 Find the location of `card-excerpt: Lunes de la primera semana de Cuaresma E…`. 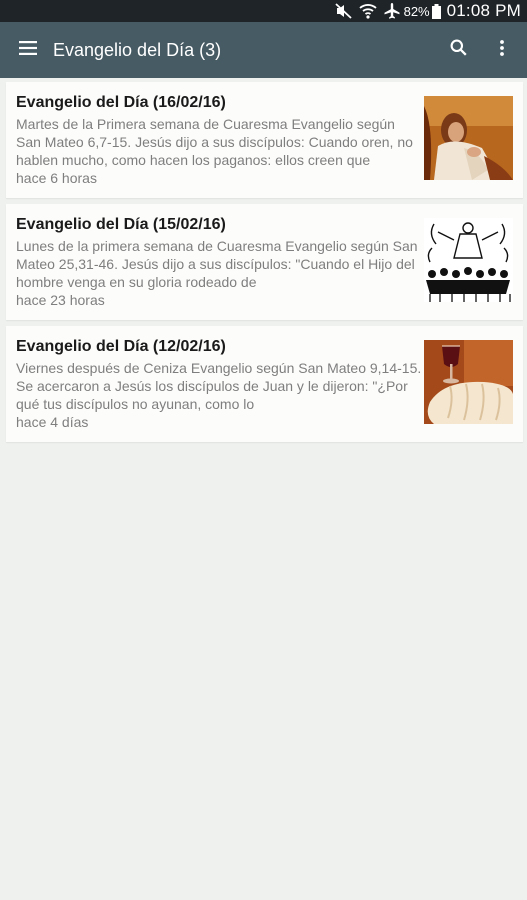

card-excerpt: Lunes de la primera semana de Cuaresma E… is located at coordinates (217, 264).